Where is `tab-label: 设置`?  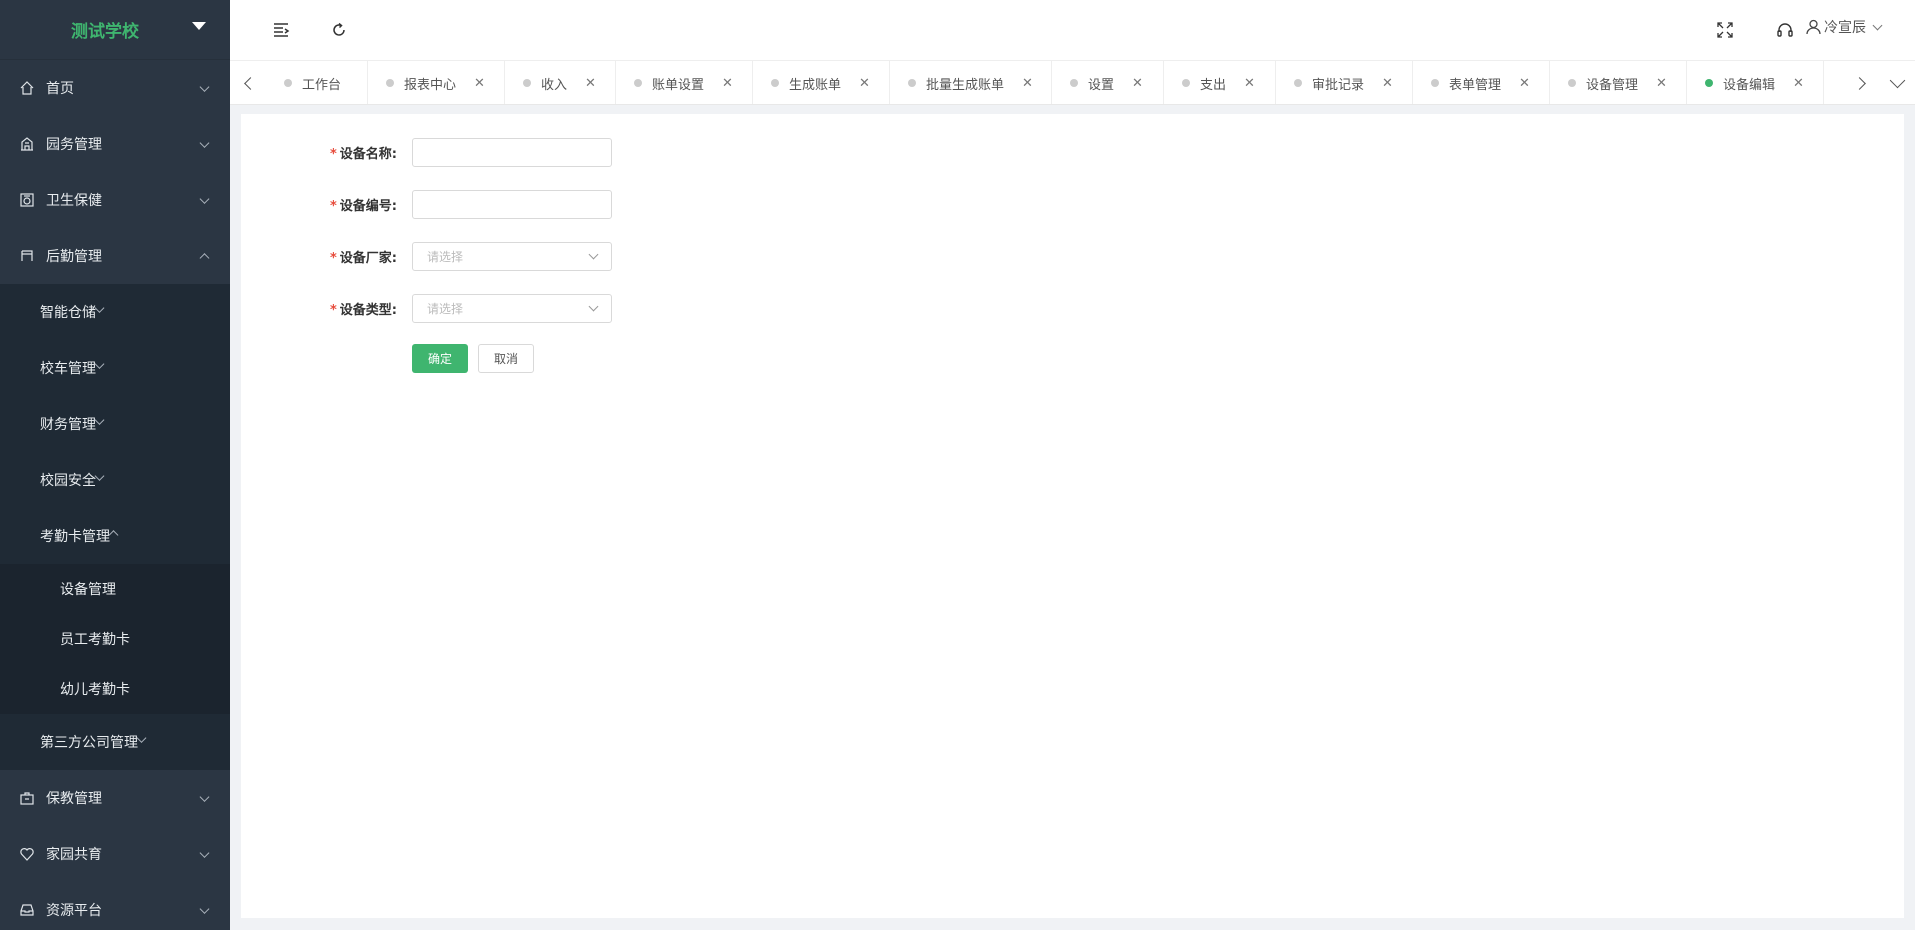
tab-label: 设置 is located at coordinates (1101, 85).